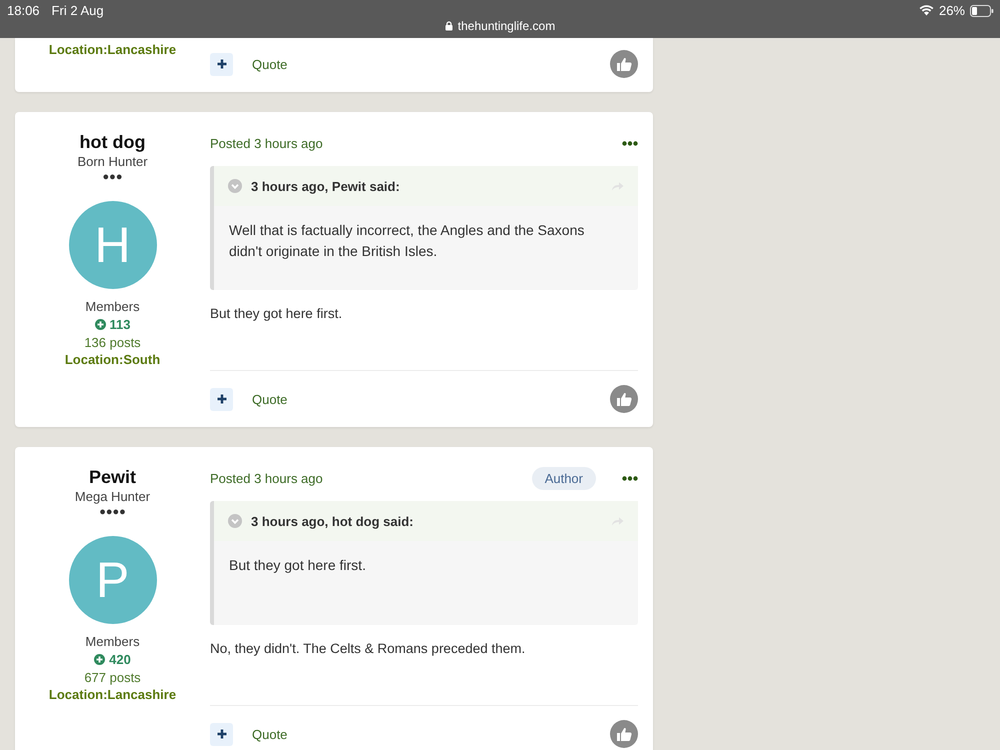 The image size is (1000, 750). I want to click on post-body: But they got here first., so click(277, 313).